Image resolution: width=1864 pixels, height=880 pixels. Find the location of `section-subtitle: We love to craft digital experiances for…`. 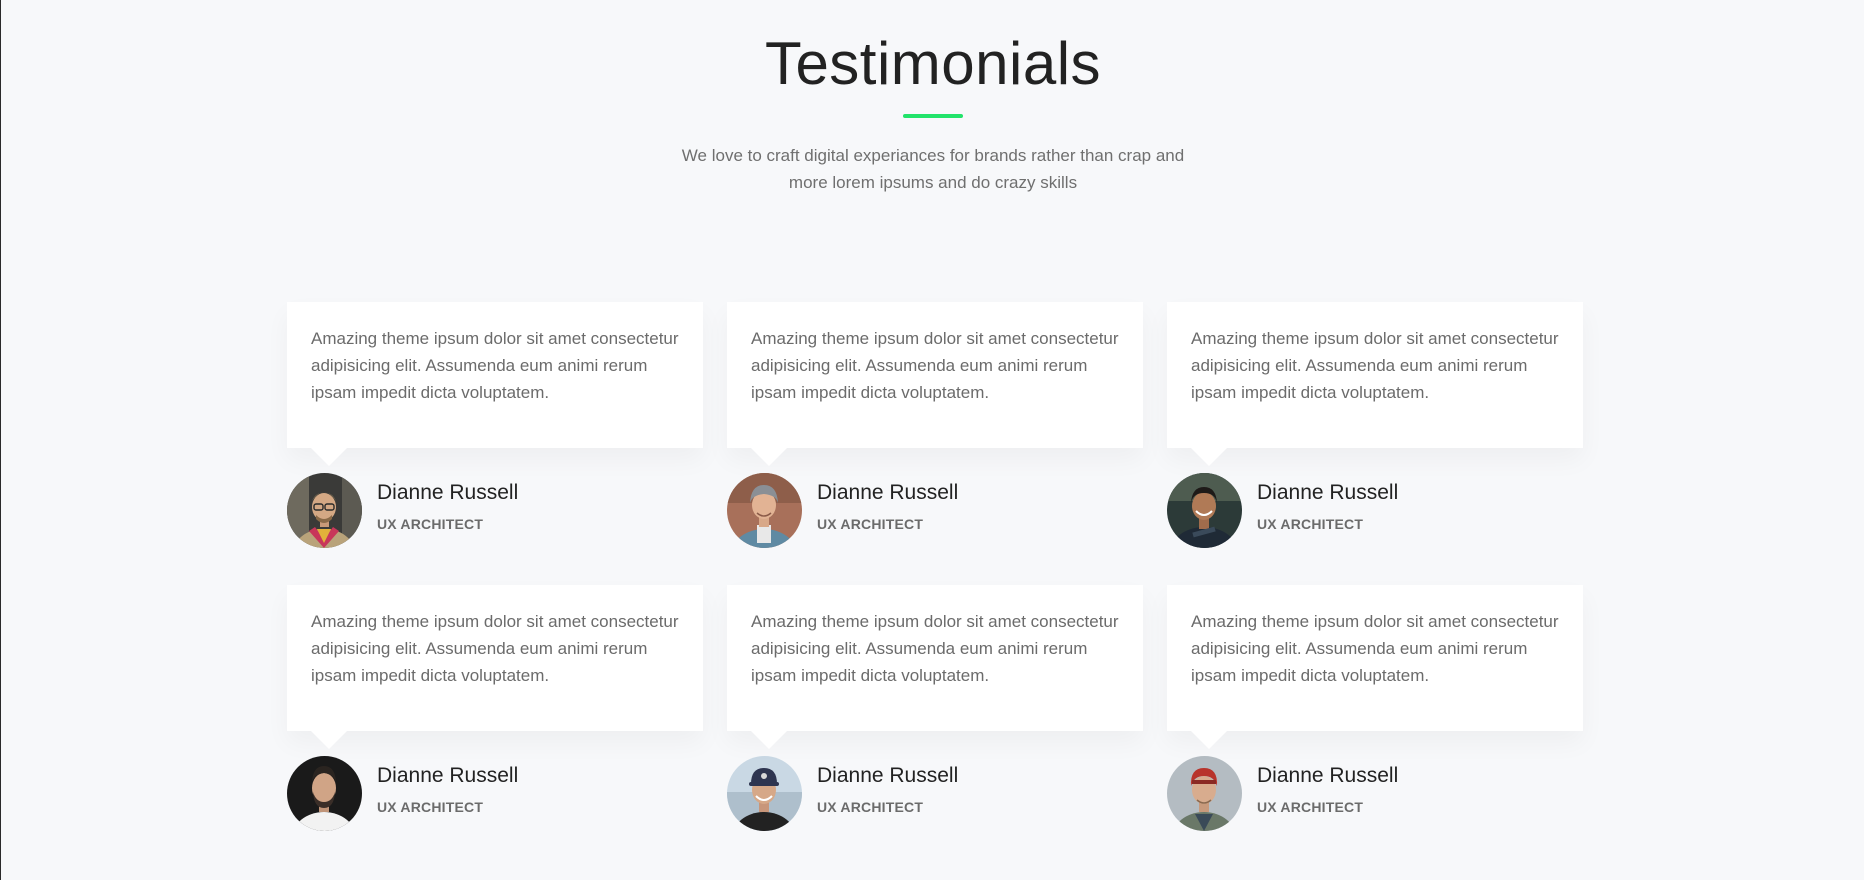

section-subtitle: We love to craft digital experiances for… is located at coordinates (933, 169).